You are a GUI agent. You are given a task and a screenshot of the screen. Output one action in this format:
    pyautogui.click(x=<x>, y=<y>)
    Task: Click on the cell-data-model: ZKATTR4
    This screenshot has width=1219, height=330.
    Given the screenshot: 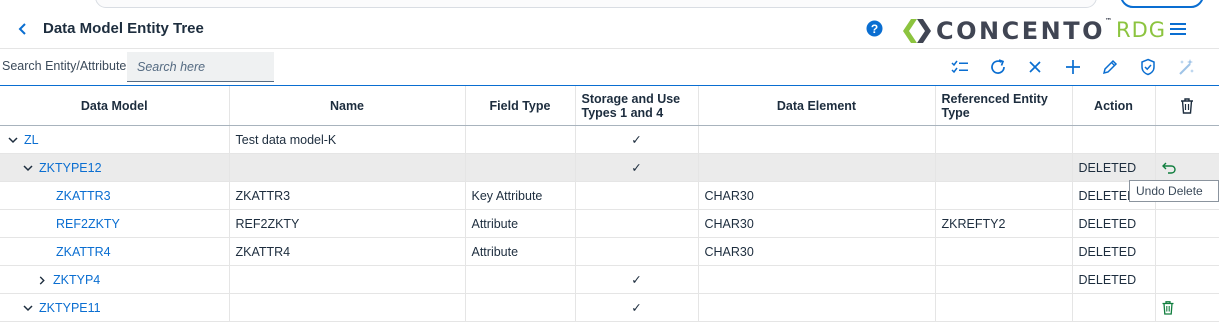 What is the action you would take?
    pyautogui.click(x=115, y=251)
    